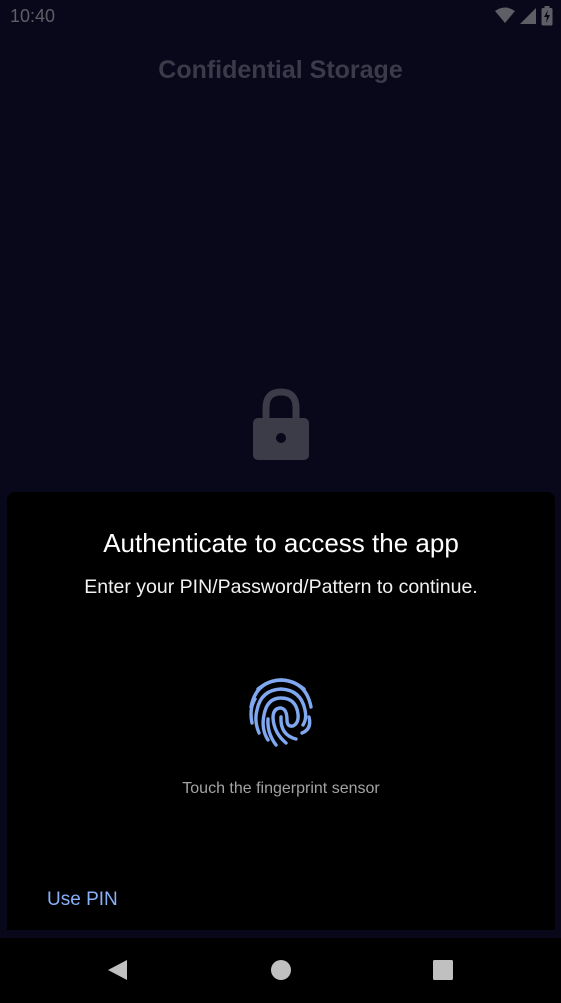 This screenshot has height=1003, width=561. I want to click on home-icon, so click(281, 970).